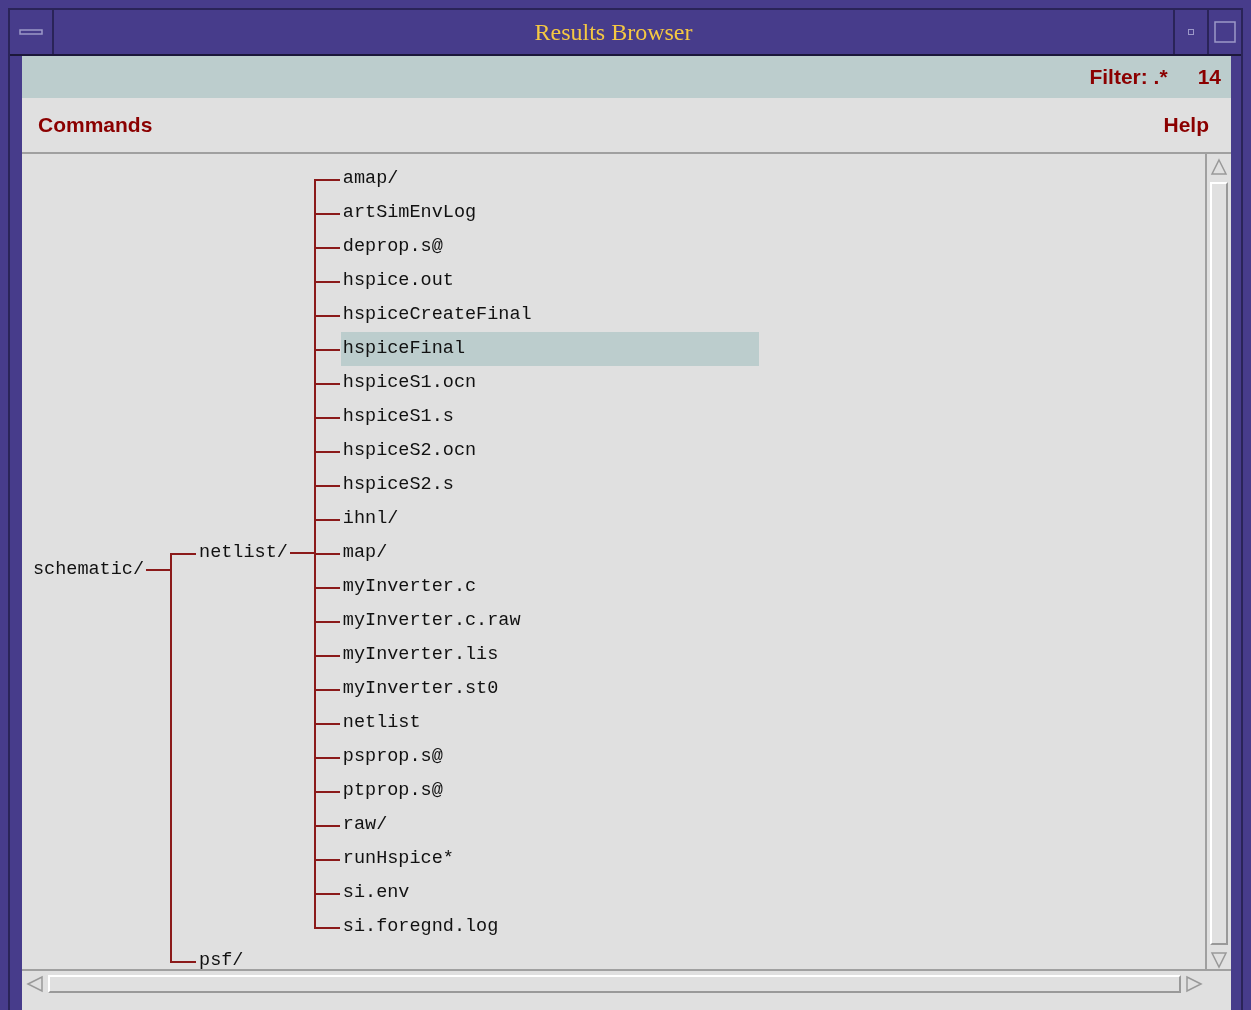 This screenshot has height=1010, width=1251. Describe the element at coordinates (420, 927) in the screenshot. I see `tree-item: si.foregnd.log` at that location.